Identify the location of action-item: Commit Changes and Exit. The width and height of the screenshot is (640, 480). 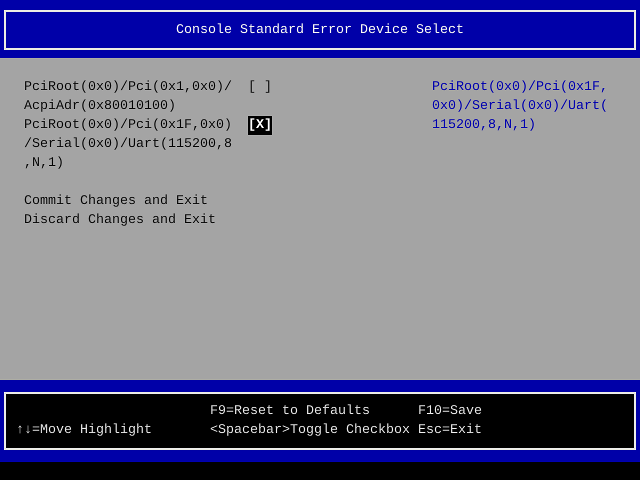
(116, 201).